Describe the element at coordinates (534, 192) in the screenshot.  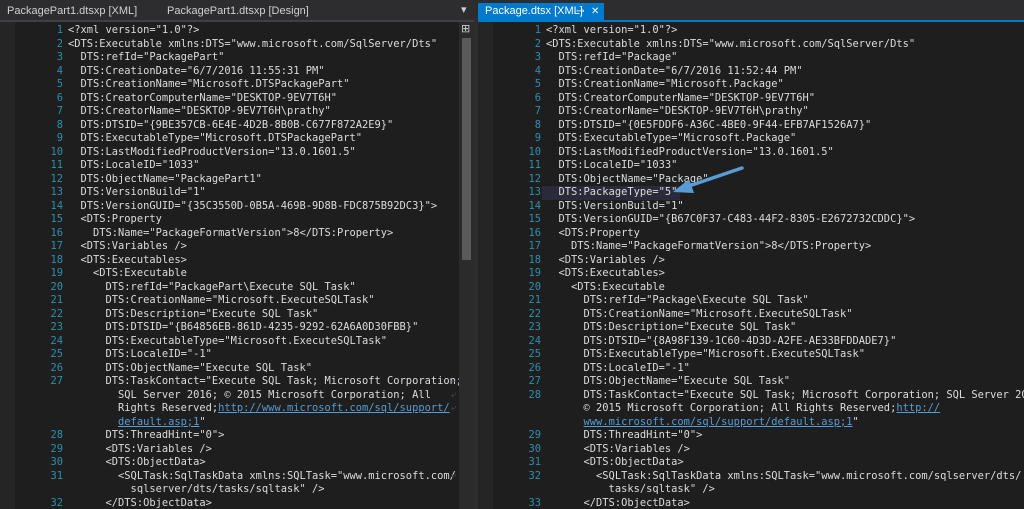
I see `line-number: 13` at that location.